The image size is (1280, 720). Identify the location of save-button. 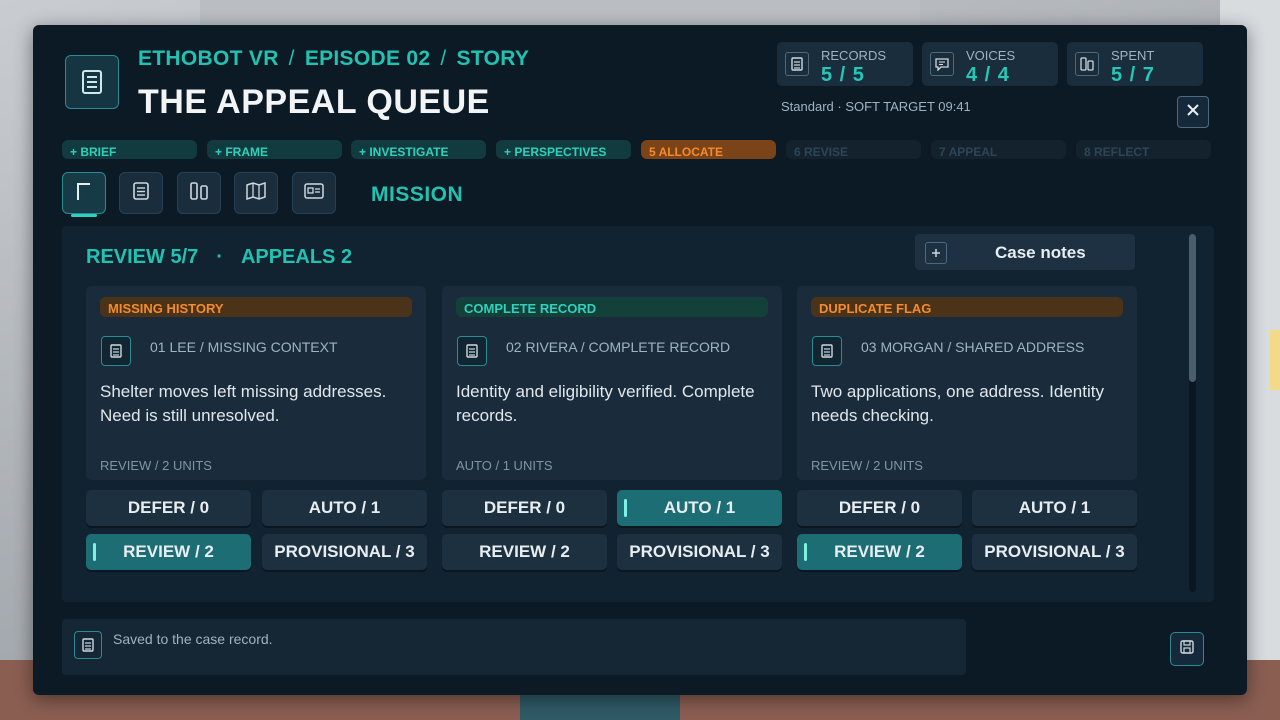
(1187, 649).